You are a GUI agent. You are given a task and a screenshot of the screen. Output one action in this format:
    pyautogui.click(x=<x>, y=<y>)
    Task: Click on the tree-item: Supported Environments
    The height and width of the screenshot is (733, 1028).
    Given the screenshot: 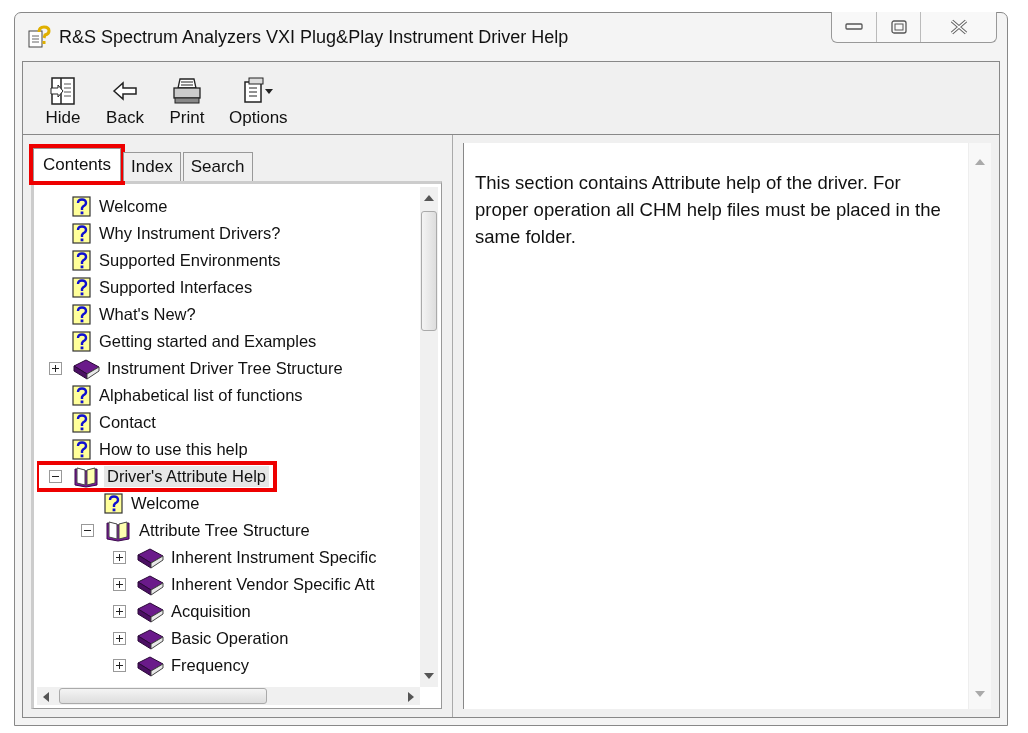 What is the action you would take?
    pyautogui.click(x=190, y=260)
    